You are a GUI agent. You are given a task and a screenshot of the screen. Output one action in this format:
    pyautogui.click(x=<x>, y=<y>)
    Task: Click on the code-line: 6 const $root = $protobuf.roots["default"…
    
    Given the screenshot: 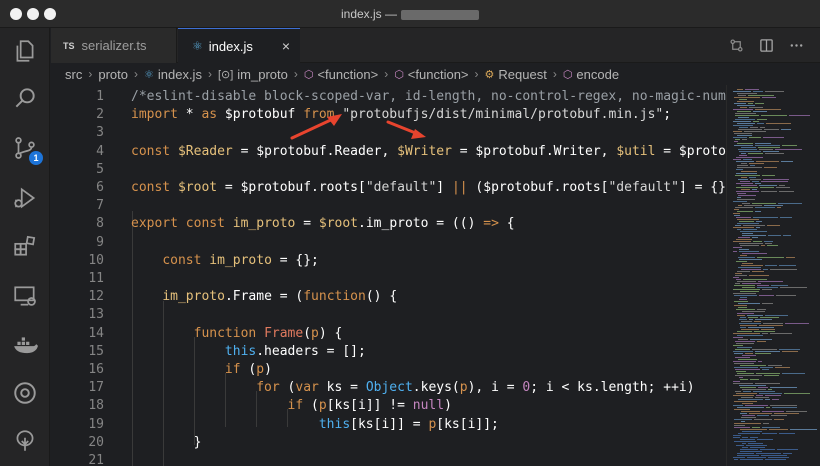 What is the action you would take?
    pyautogui.click(x=388, y=188)
    